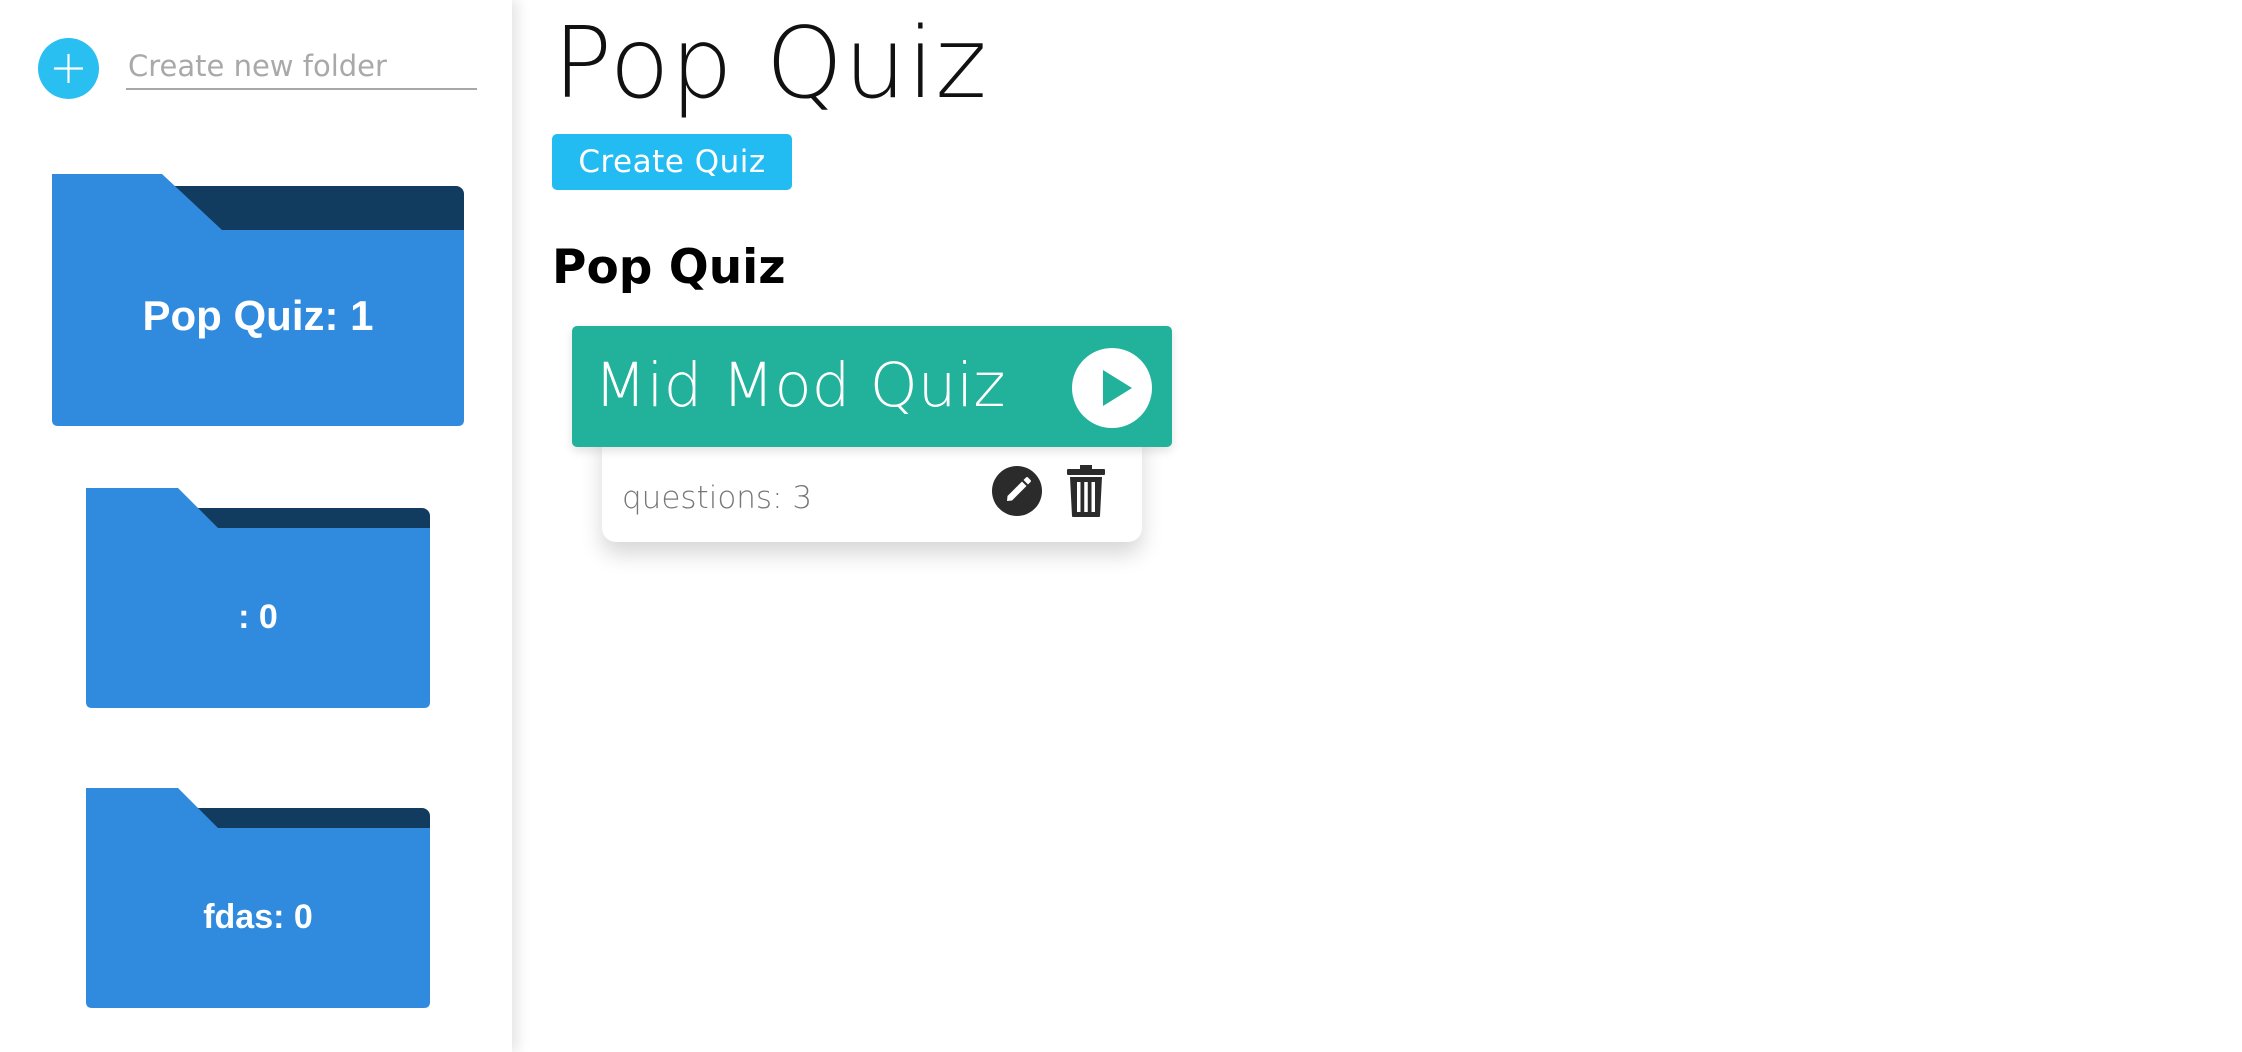  I want to click on quiz-title: Mid Mod Quiz, so click(800, 385).